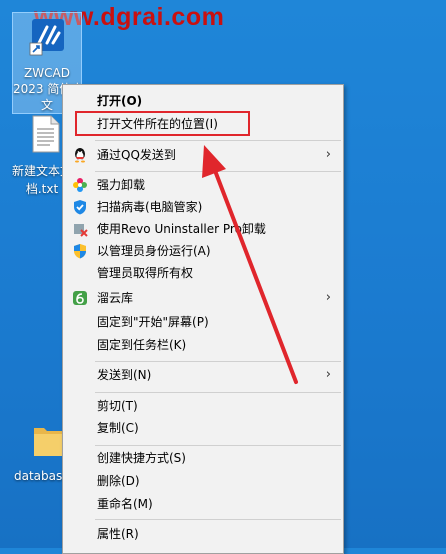  What do you see at coordinates (80, 155) in the screenshot?
I see `qq-icon` at bounding box center [80, 155].